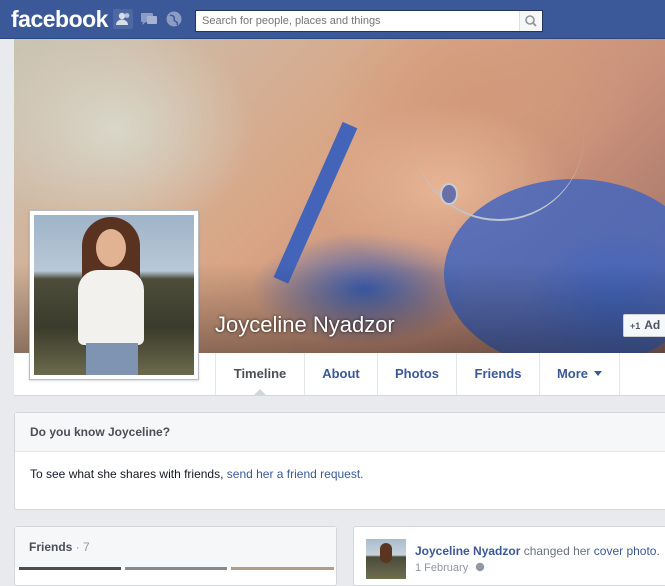 The width and height of the screenshot is (665, 586). Describe the element at coordinates (305, 325) in the screenshot. I see `profile-name: Joyceline Nyadzor` at that location.